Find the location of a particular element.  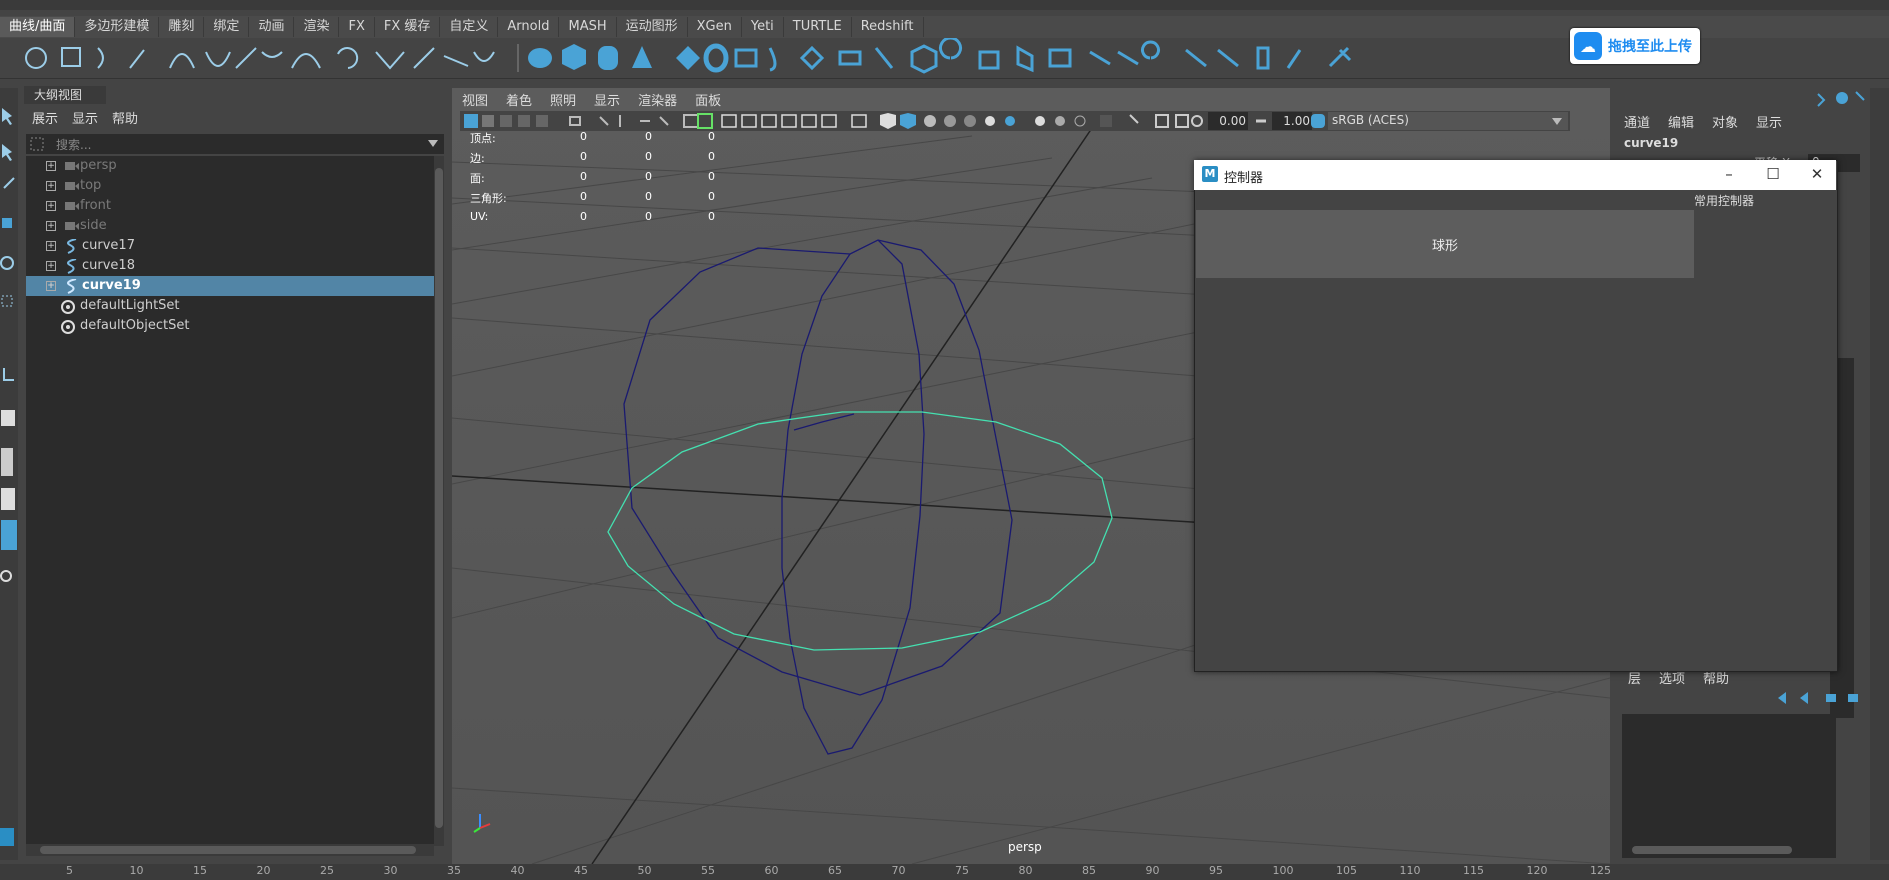

toolbox-icons is located at coordinates (9, 474).